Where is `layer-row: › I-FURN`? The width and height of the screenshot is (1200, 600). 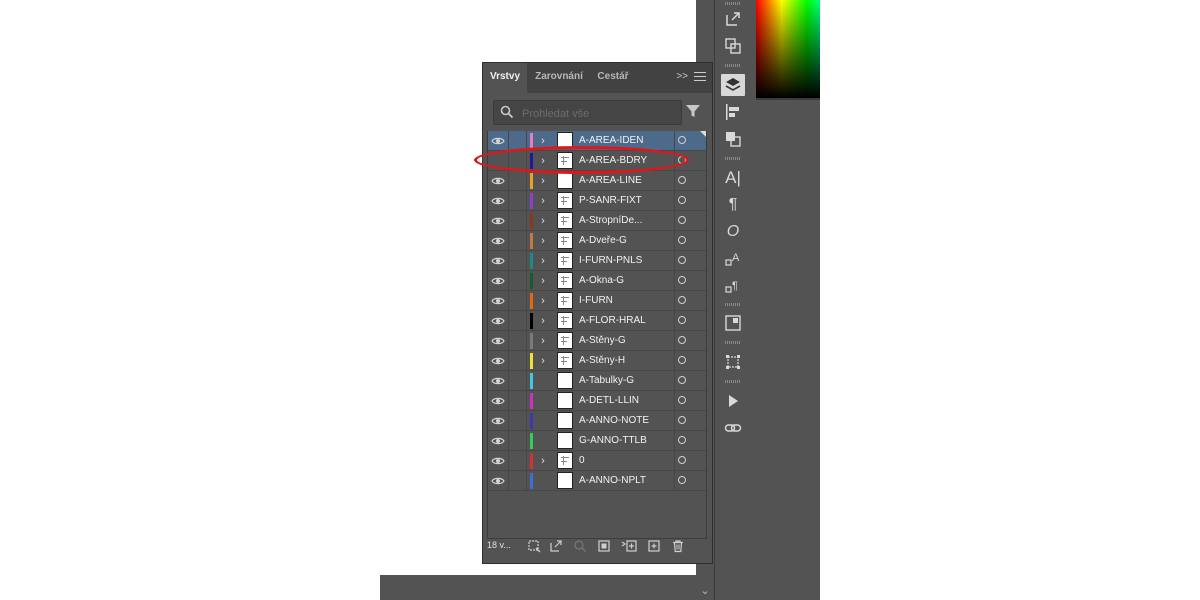 layer-row: › I-FURN is located at coordinates (597, 301).